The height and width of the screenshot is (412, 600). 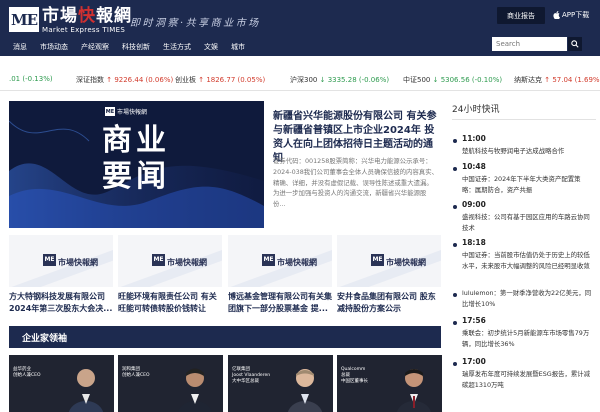 What do you see at coordinates (354, 375) in the screenshot?
I see `leader-caption: Qualcomm 总裁 中国区董事长` at bounding box center [354, 375].